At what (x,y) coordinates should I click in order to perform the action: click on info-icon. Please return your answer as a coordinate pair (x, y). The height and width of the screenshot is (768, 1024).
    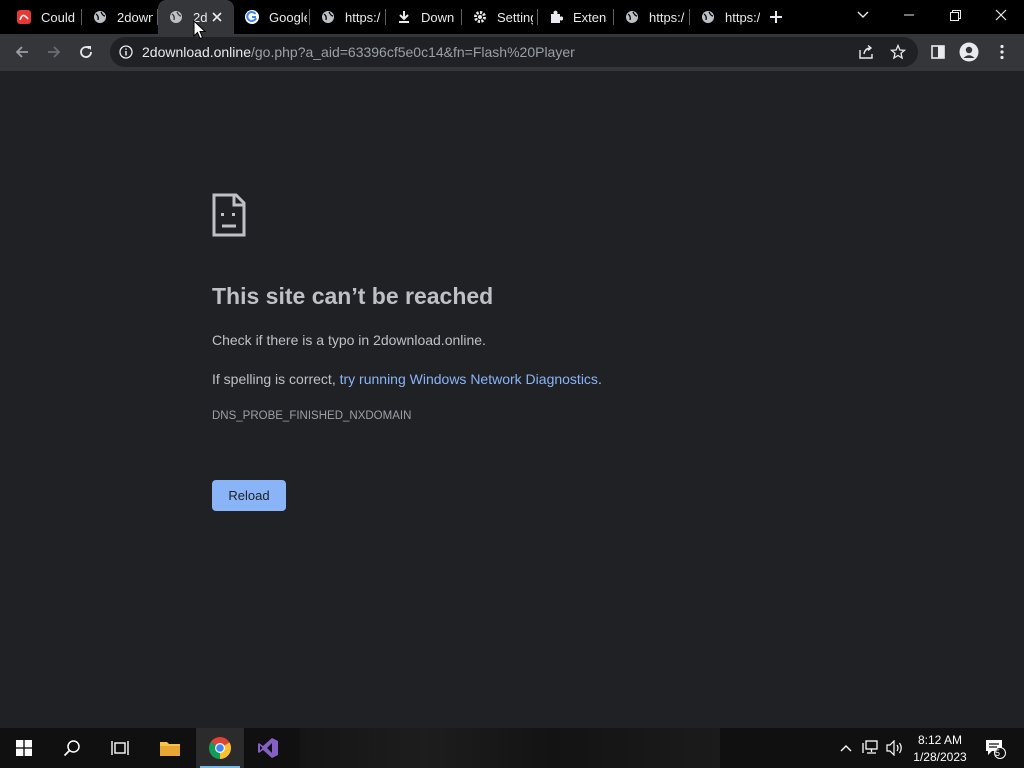
    Looking at the image, I should click on (126, 52).